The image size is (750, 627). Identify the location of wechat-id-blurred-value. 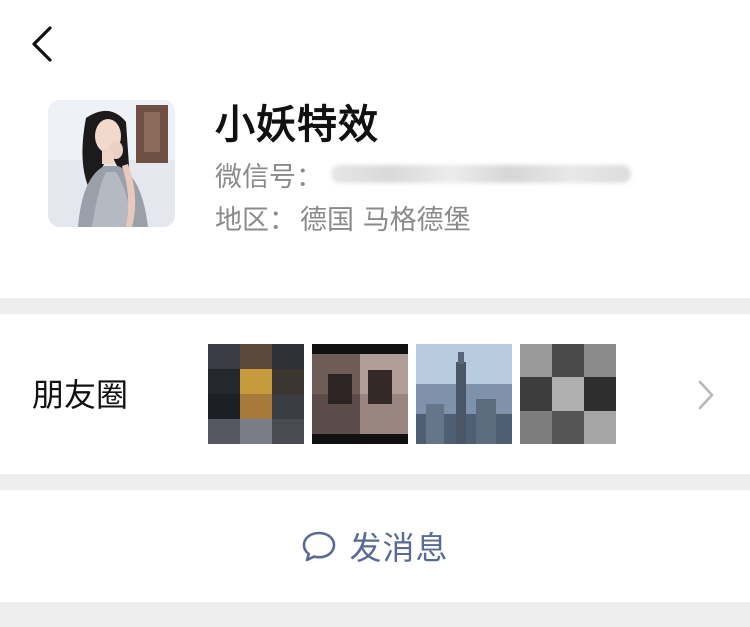
(481, 174).